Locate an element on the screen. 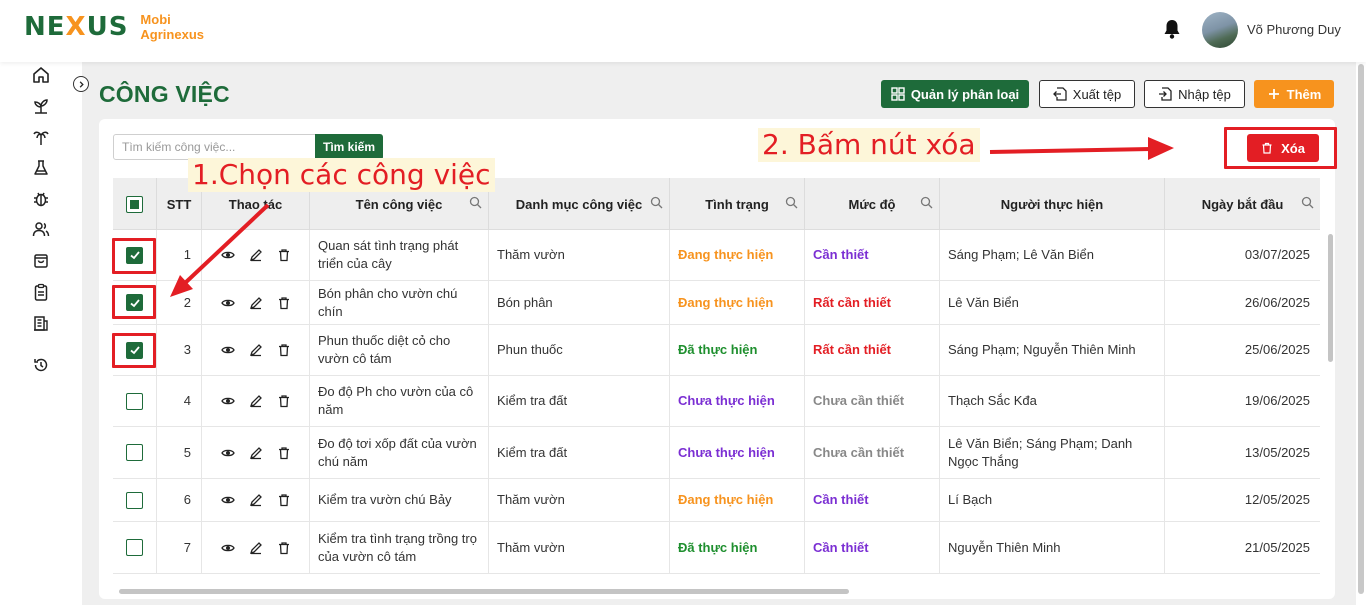 This screenshot has height=605, width=1366. home-icon is located at coordinates (41, 75).